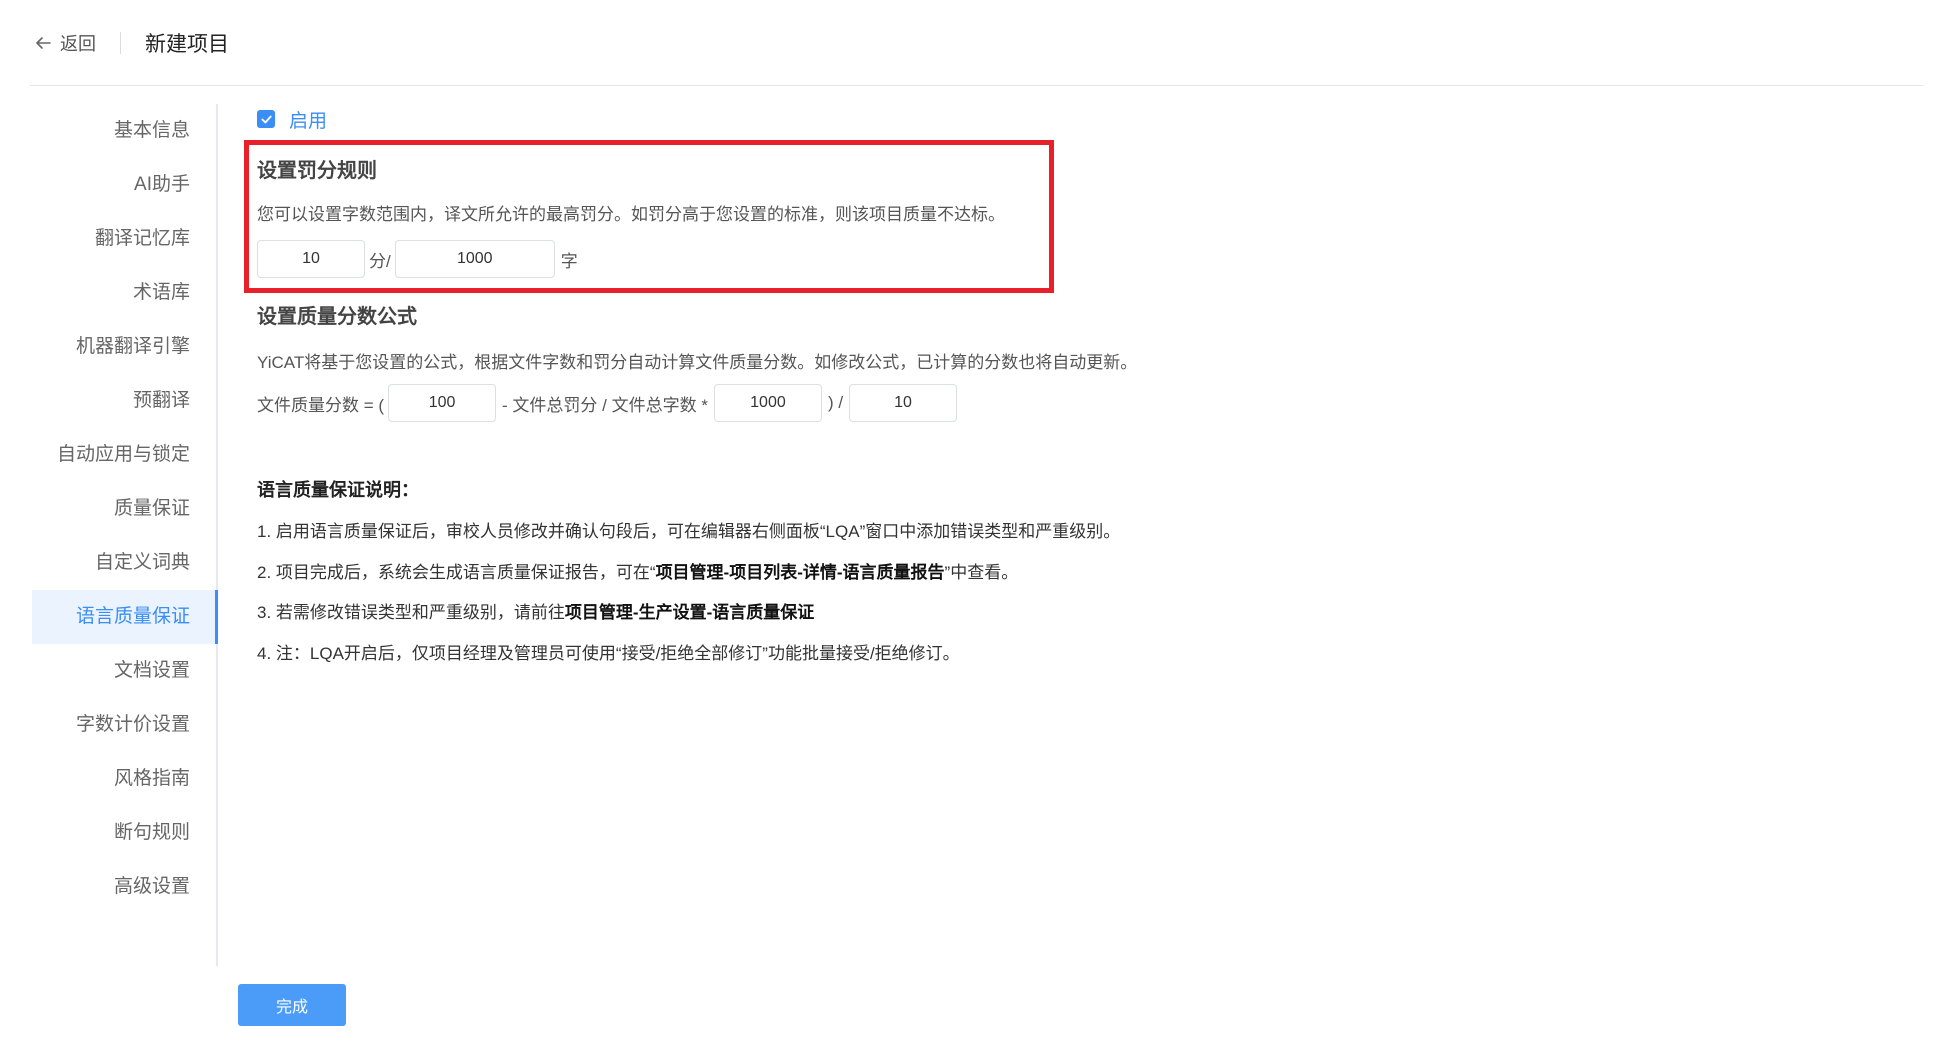 The height and width of the screenshot is (1056, 1936). I want to click on formula-middle: - 文件总罚分 / 文件总字数 *, so click(605, 405).